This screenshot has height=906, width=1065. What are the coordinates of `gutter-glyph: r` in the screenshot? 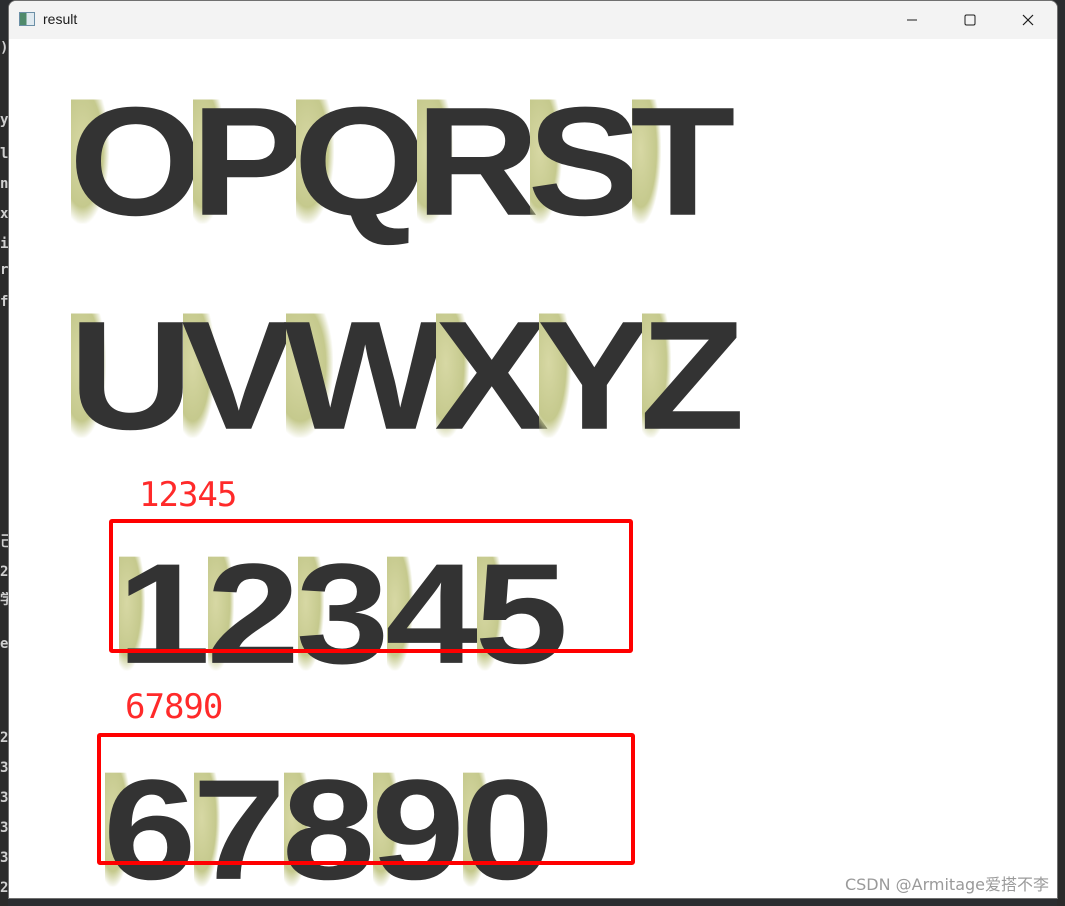 It's located at (4, 270).